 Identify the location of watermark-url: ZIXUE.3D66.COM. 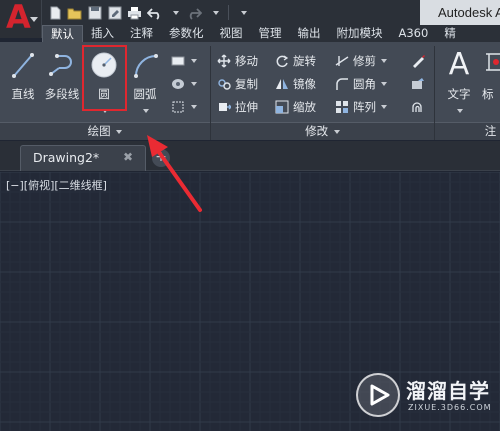
(450, 407).